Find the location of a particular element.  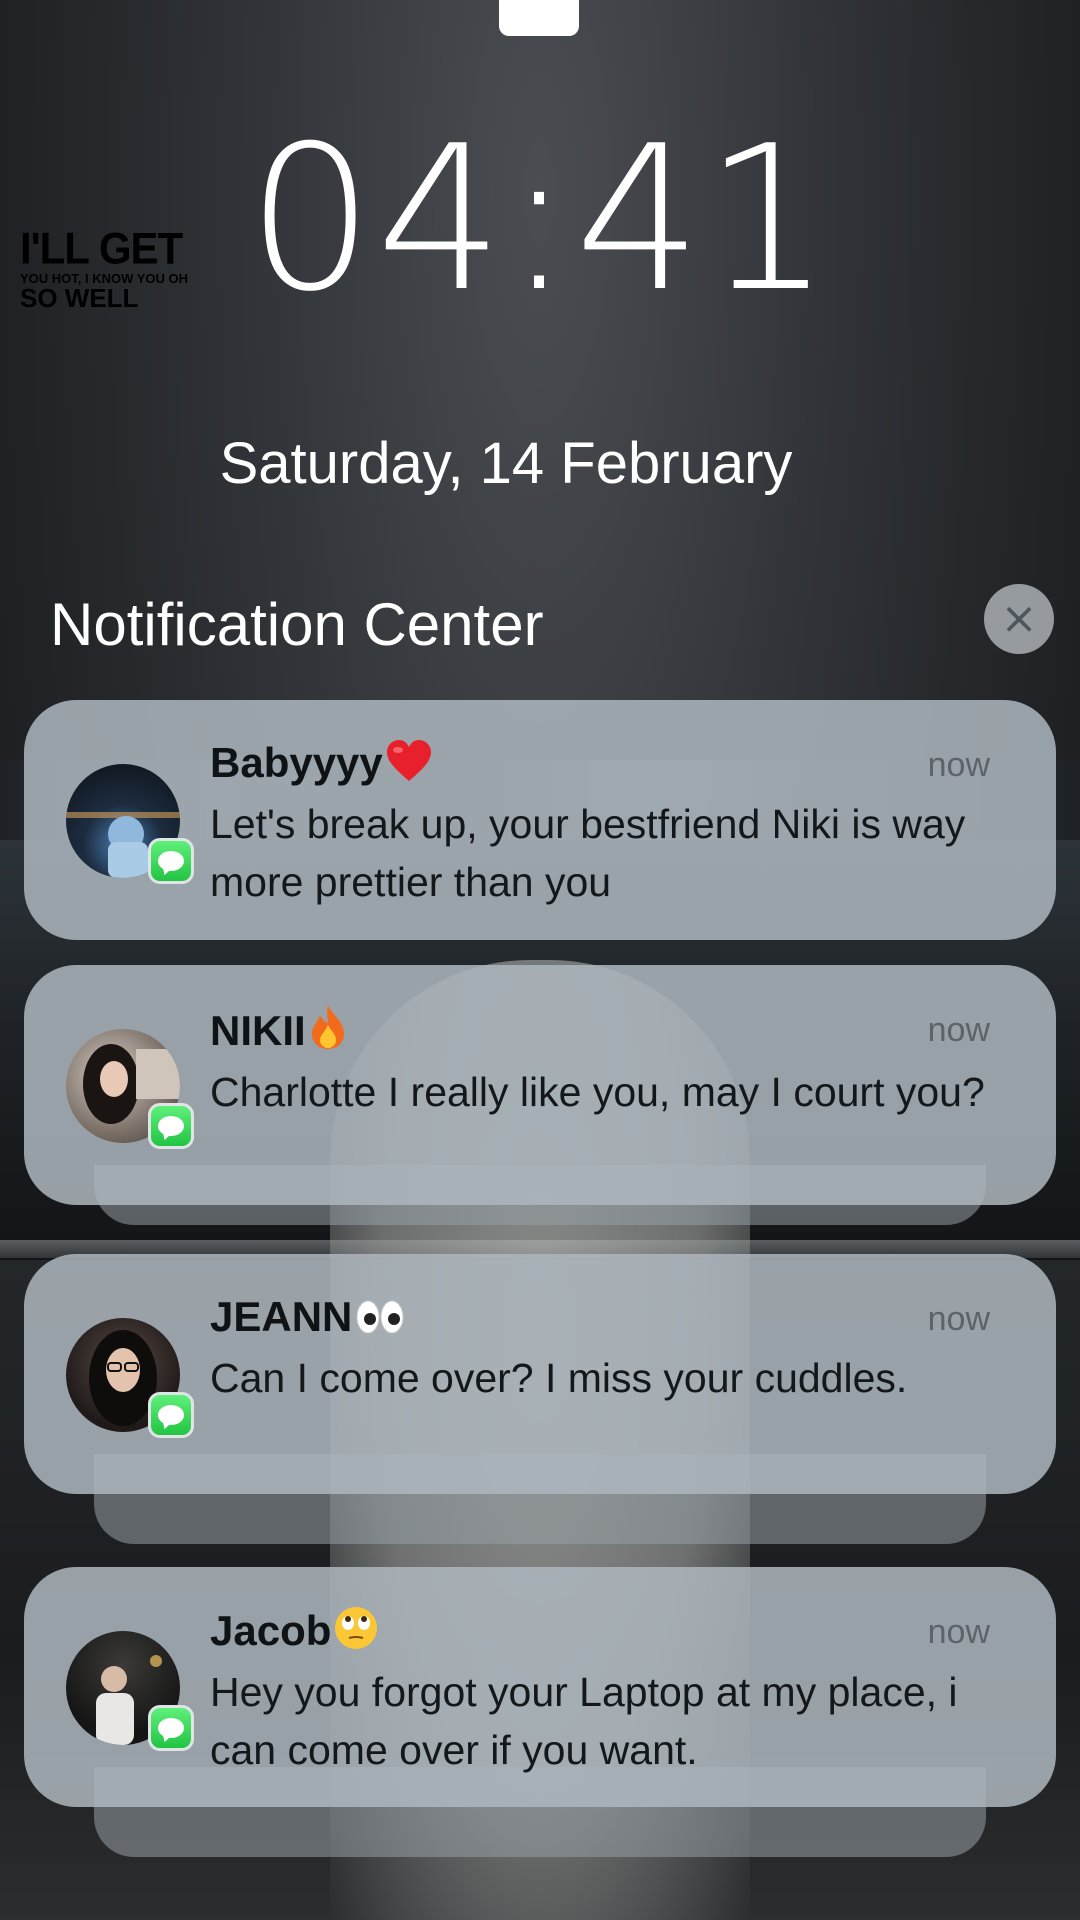

notification-sender: JEANN is located at coordinates (281, 1316).